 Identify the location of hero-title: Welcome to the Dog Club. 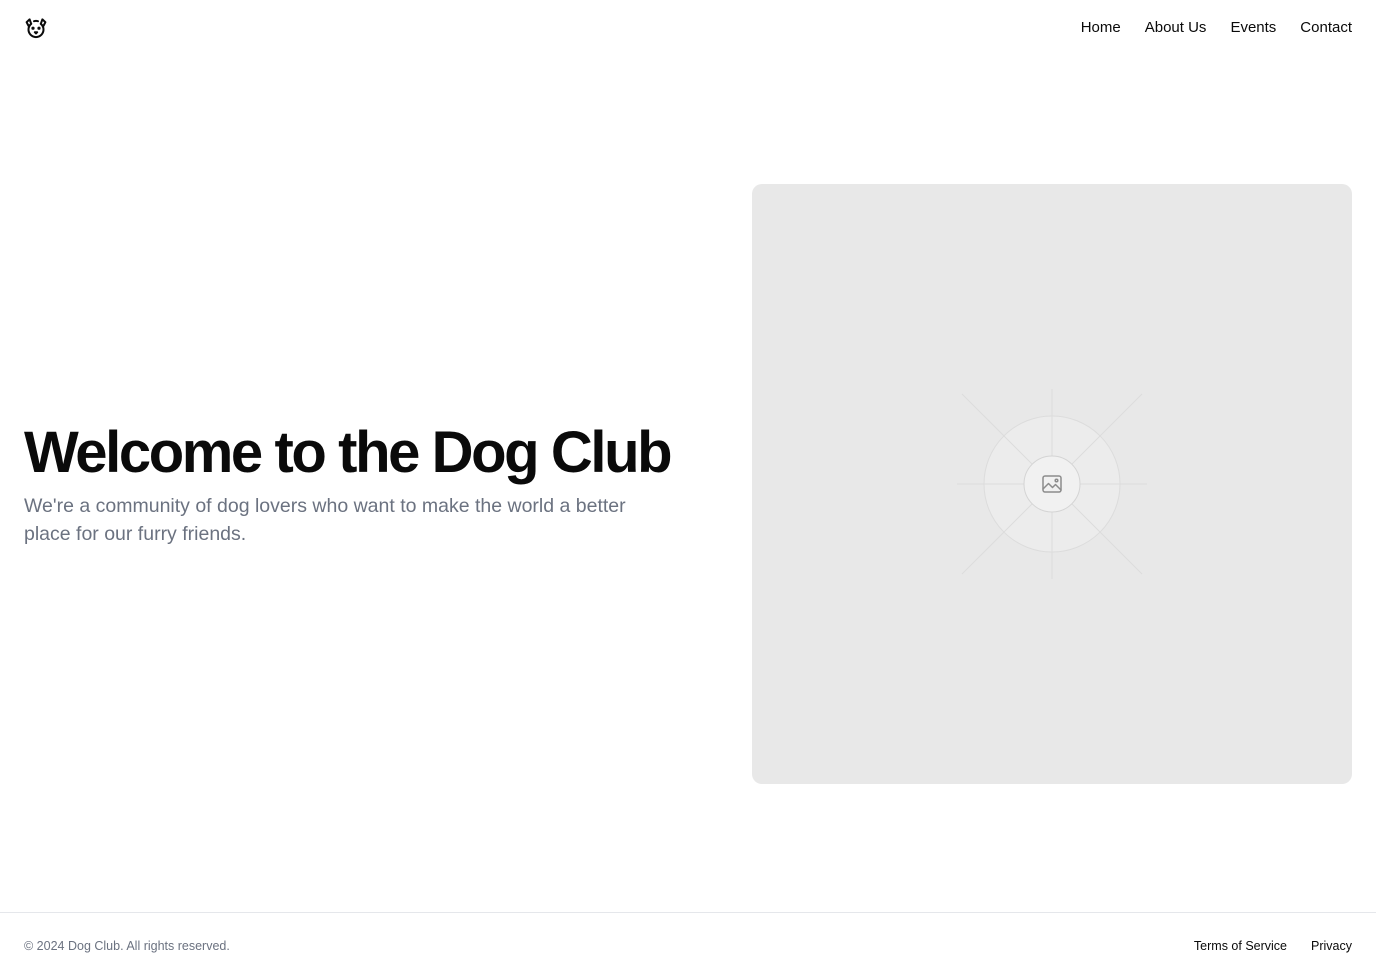
(348, 452).